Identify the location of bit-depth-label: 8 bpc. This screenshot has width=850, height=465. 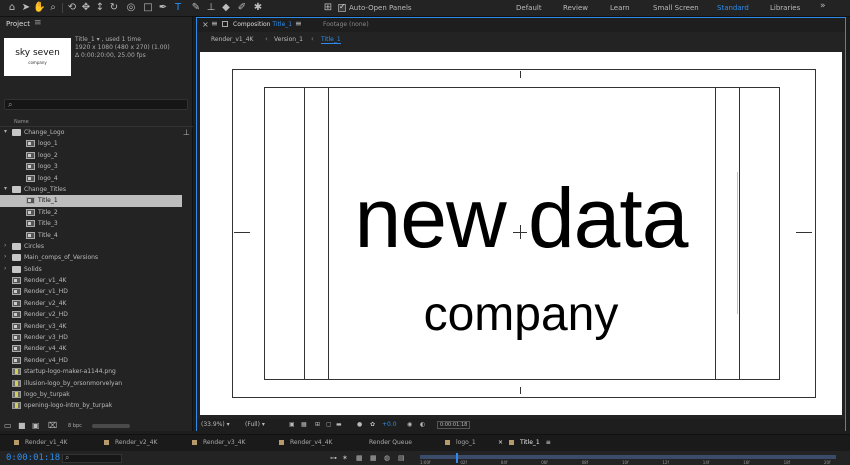
(75, 426).